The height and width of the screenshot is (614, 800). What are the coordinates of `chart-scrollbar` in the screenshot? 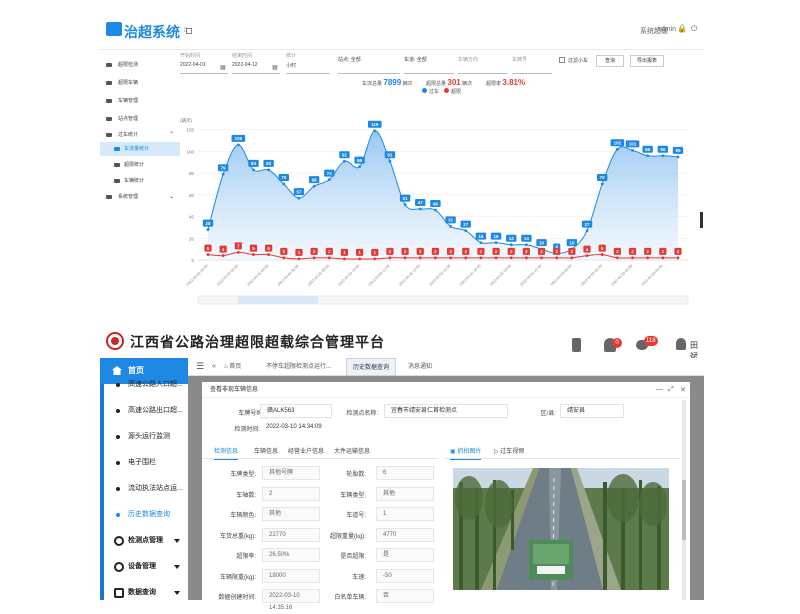 It's located at (701, 220).